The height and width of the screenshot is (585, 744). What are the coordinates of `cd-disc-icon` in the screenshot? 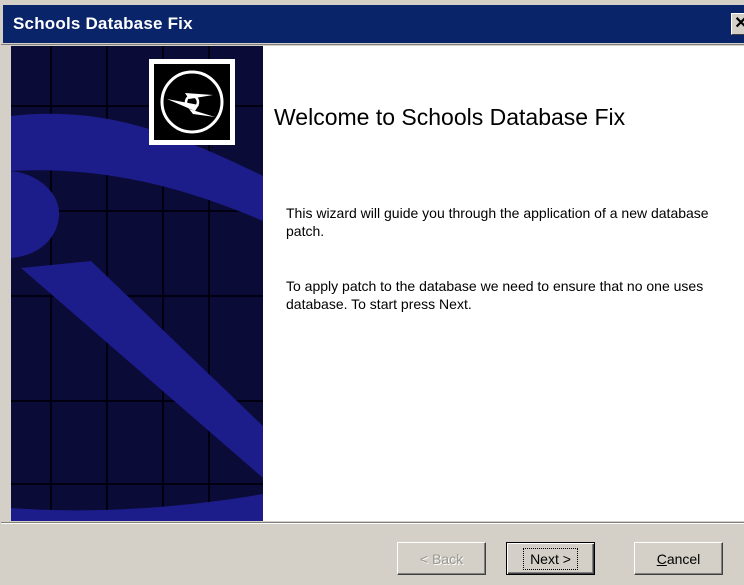 It's located at (192, 102).